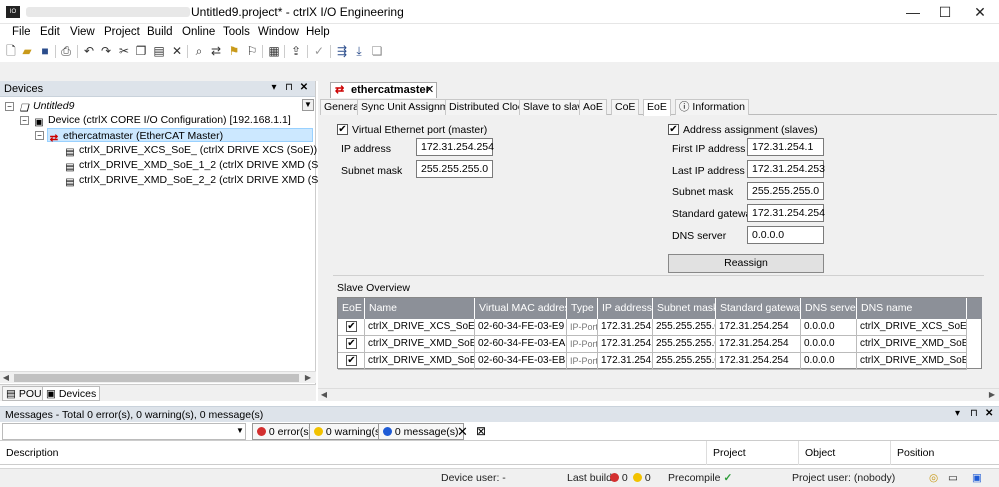  Describe the element at coordinates (234, 51) in the screenshot. I see `bookmark-icon: ⚑` at that location.